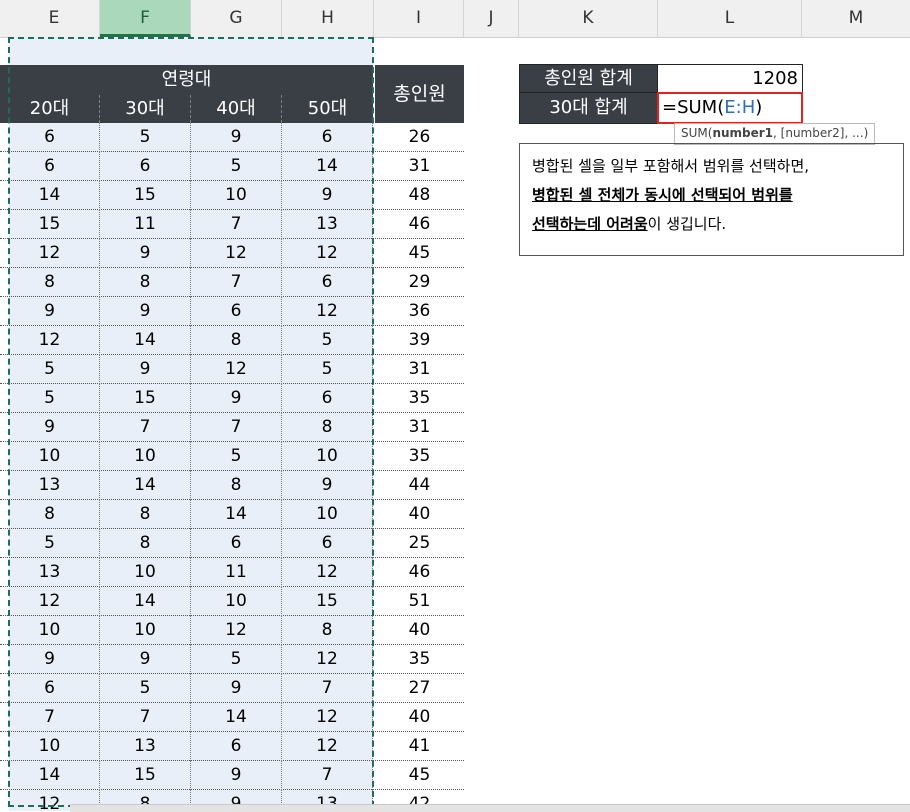  Describe the element at coordinates (730, 78) in the screenshot. I see `total-sum-value: 1208` at that location.